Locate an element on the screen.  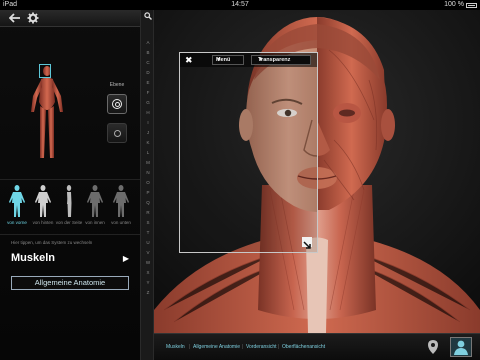
battery-percent: 100 % is located at coordinates (454, 4).